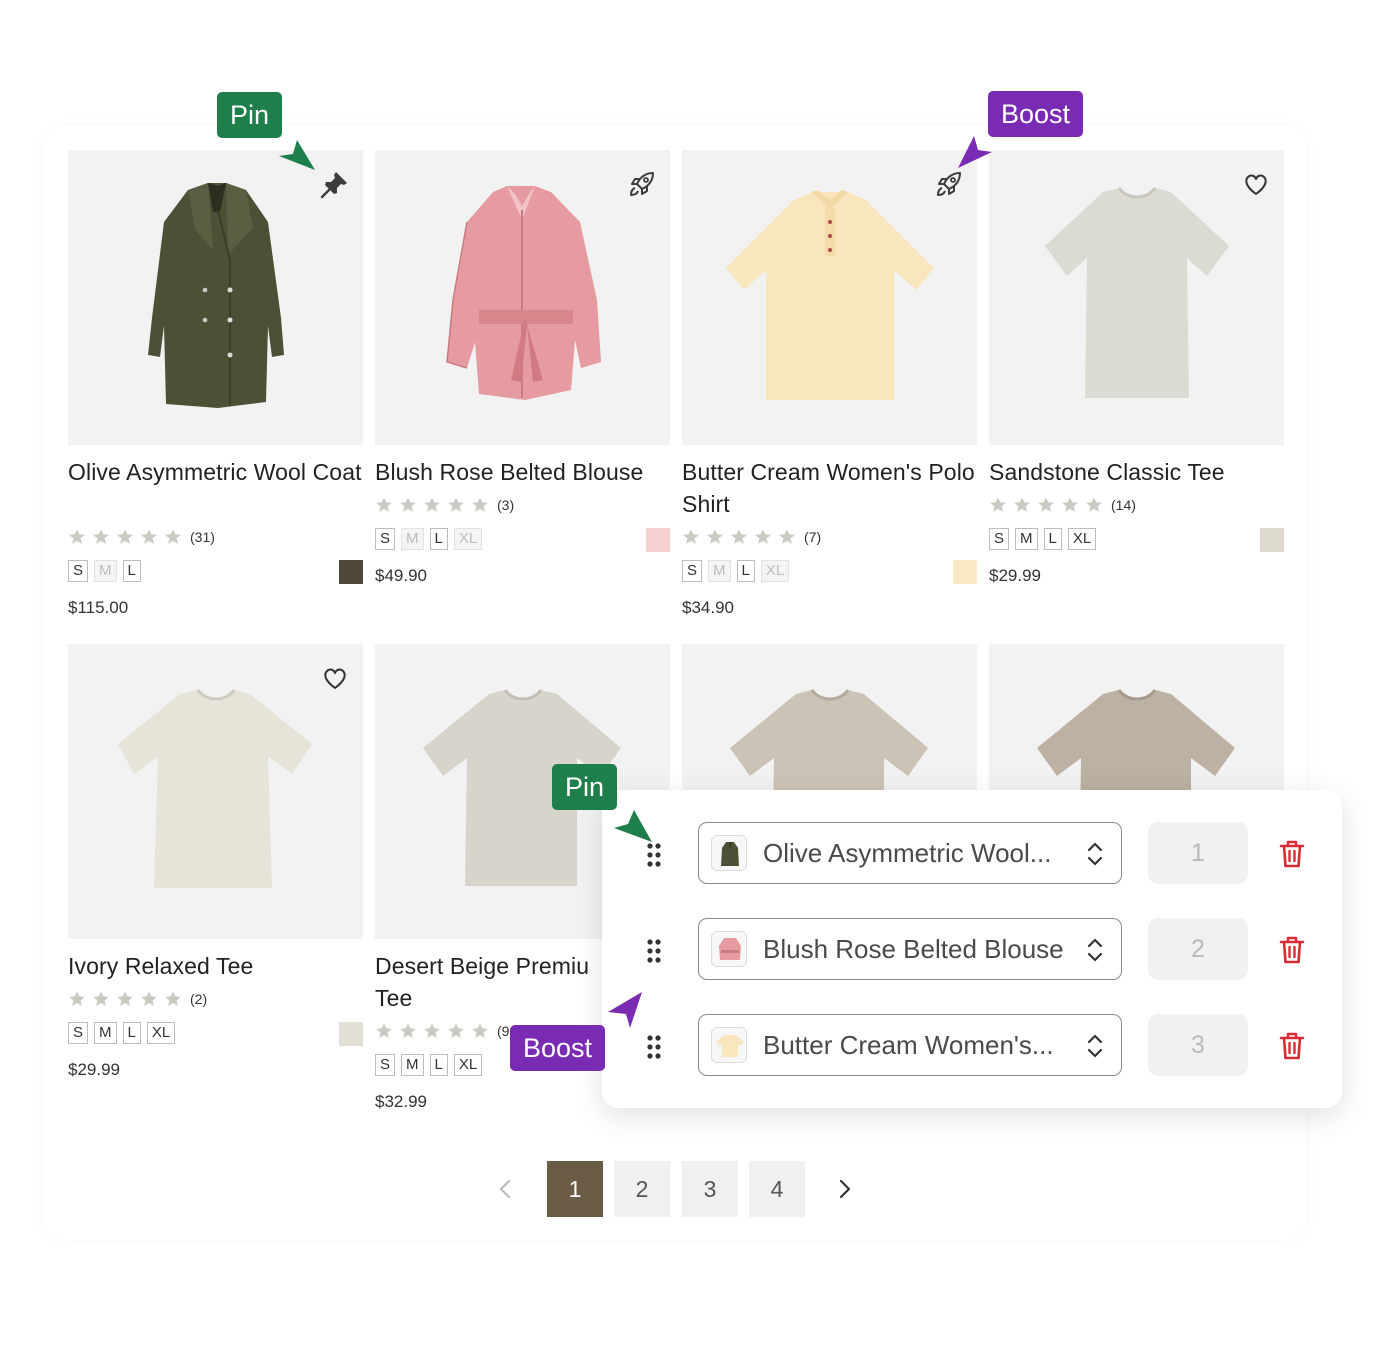  I want to click on product-price: $34.90, so click(708, 607).